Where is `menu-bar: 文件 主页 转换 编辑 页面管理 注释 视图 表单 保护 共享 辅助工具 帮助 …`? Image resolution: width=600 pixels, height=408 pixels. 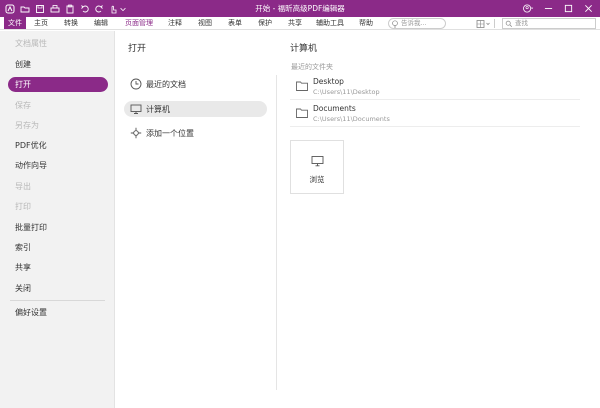
menu-bar: 文件 主页 转换 编辑 页面管理 注释 视图 表单 保护 共享 辅助工具 帮助 … is located at coordinates (300, 23).